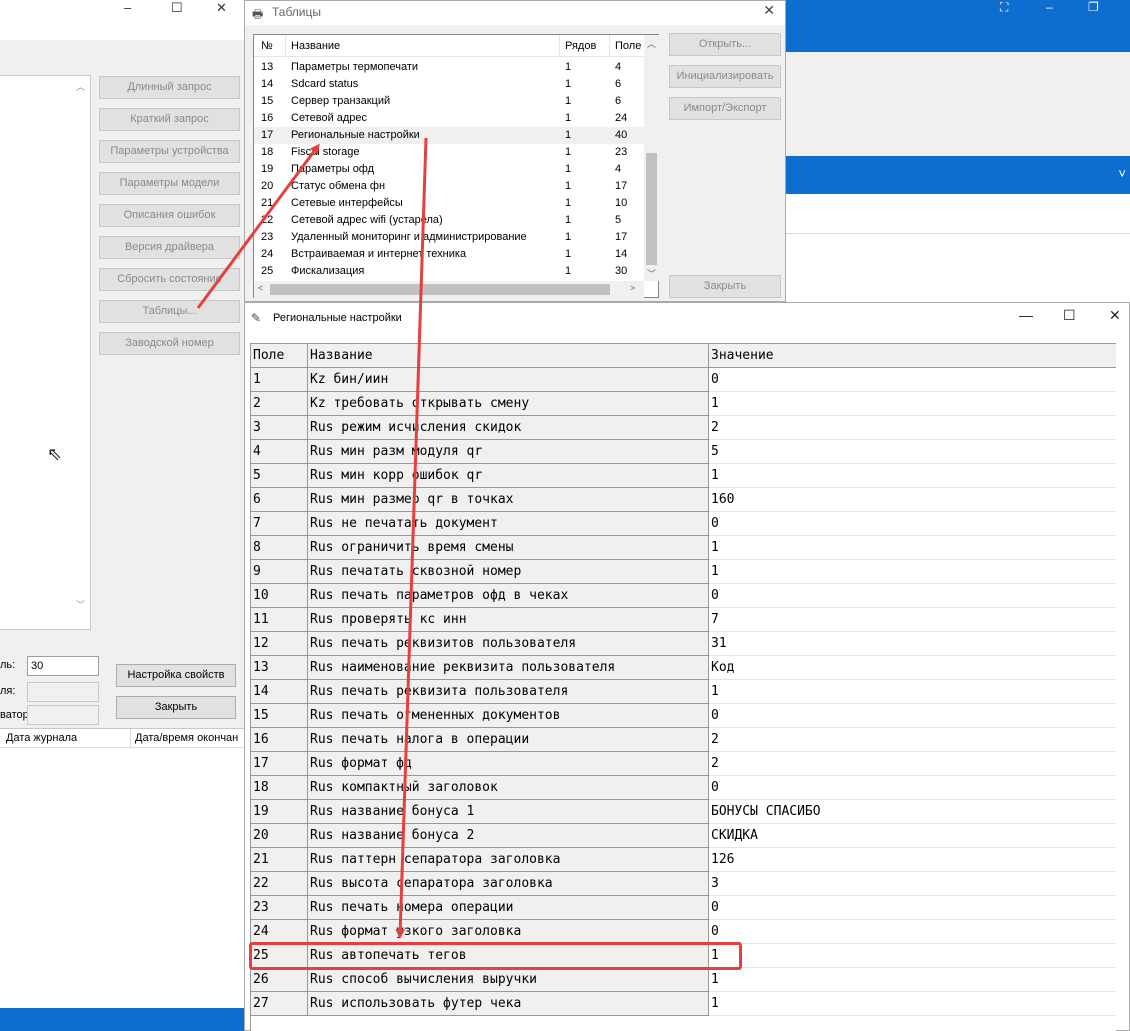 Image resolution: width=1130 pixels, height=1031 pixels. What do you see at coordinates (683, 548) in the screenshot?
I see `grid-row: 8 Rus ограничить время смены 1` at bounding box center [683, 548].